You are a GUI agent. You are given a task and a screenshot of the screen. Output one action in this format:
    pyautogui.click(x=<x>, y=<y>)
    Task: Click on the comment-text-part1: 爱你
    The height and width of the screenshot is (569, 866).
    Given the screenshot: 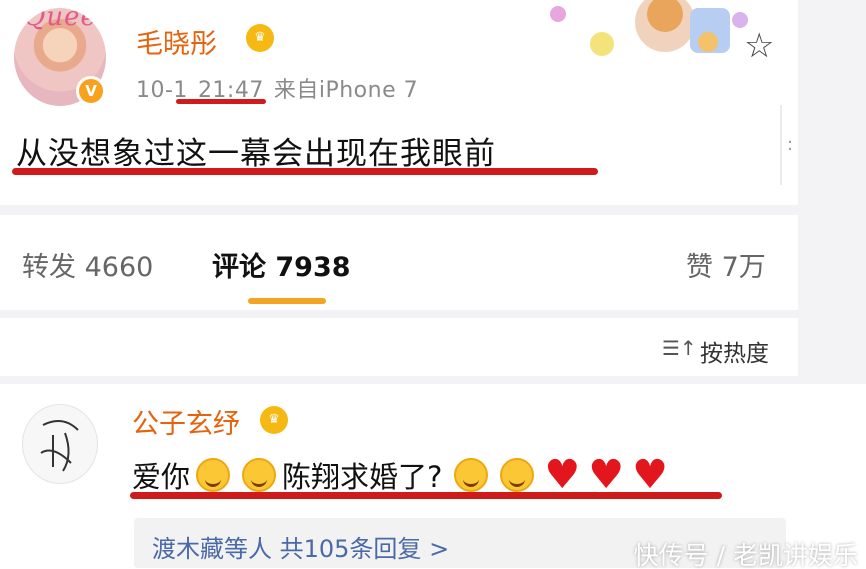 What is the action you would take?
    pyautogui.click(x=161, y=477)
    